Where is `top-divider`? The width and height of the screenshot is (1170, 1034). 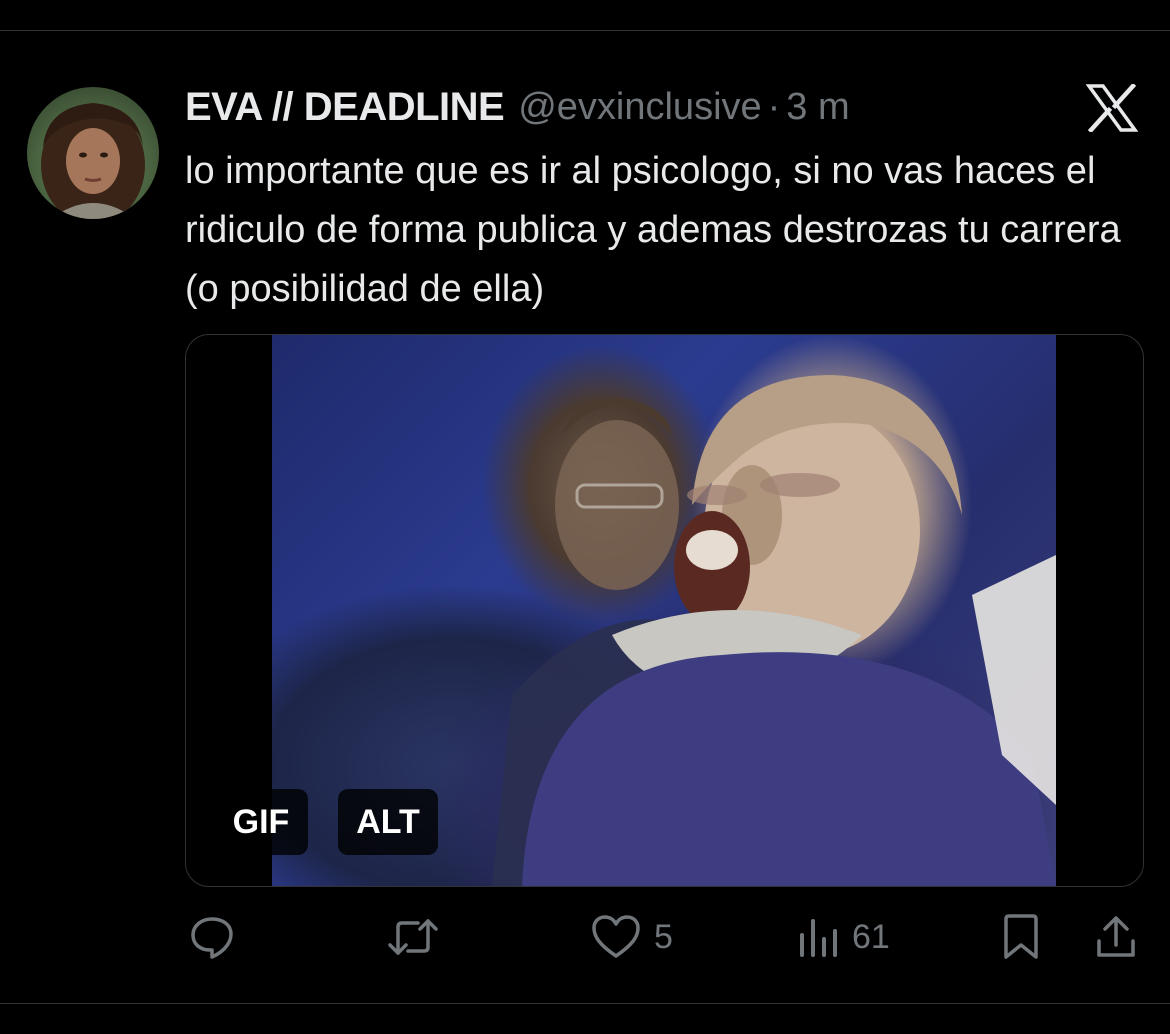 top-divider is located at coordinates (585, 30).